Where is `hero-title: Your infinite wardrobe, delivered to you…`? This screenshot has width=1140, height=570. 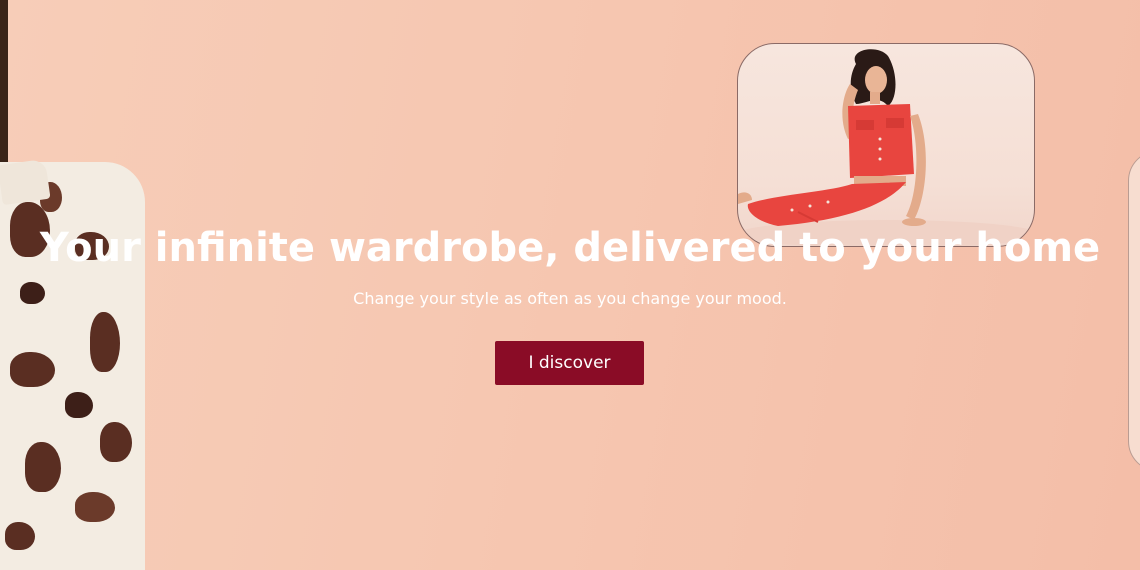 hero-title: Your infinite wardrobe, delivered to you… is located at coordinates (570, 248).